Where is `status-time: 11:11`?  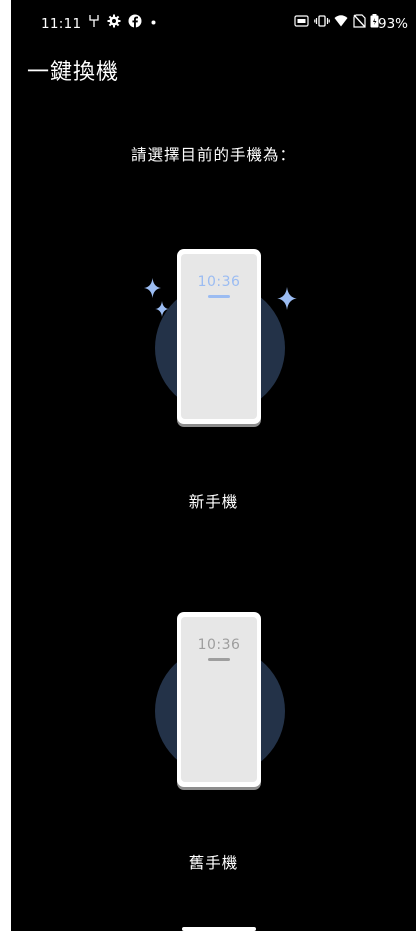 status-time: 11:11 is located at coordinates (61, 24).